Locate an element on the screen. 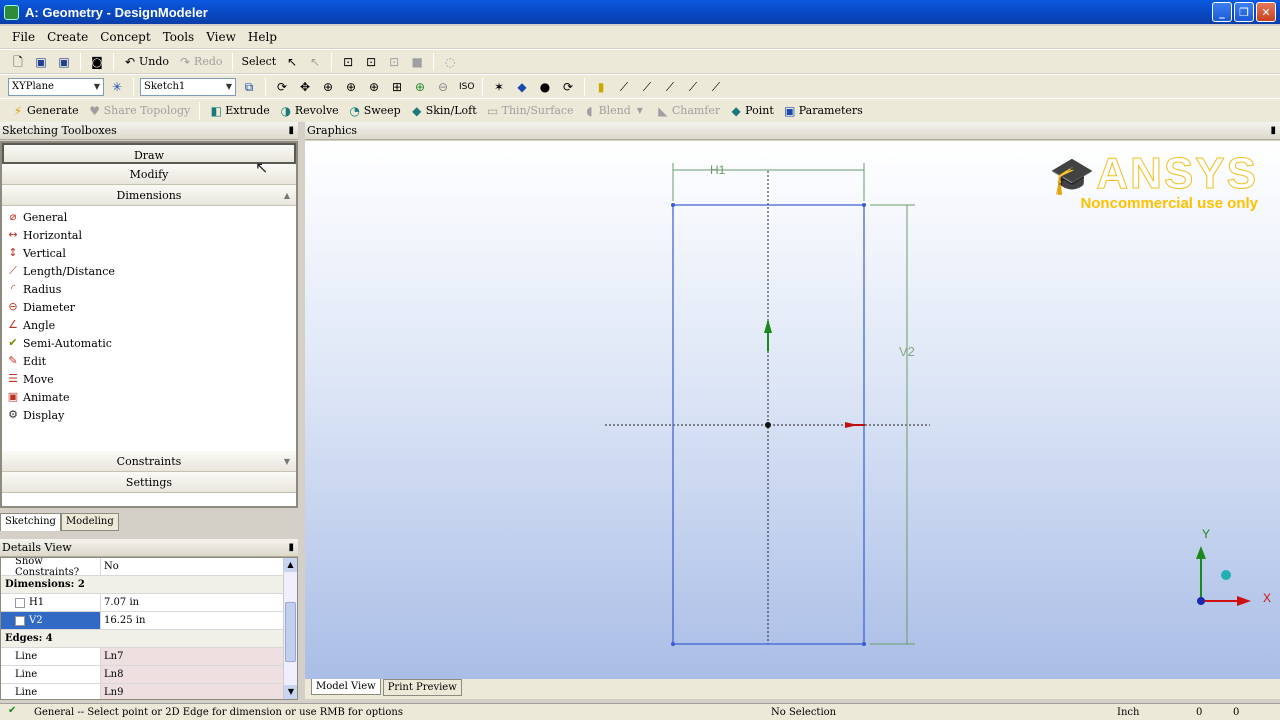  detail-value: Ln7 is located at coordinates (199, 656).